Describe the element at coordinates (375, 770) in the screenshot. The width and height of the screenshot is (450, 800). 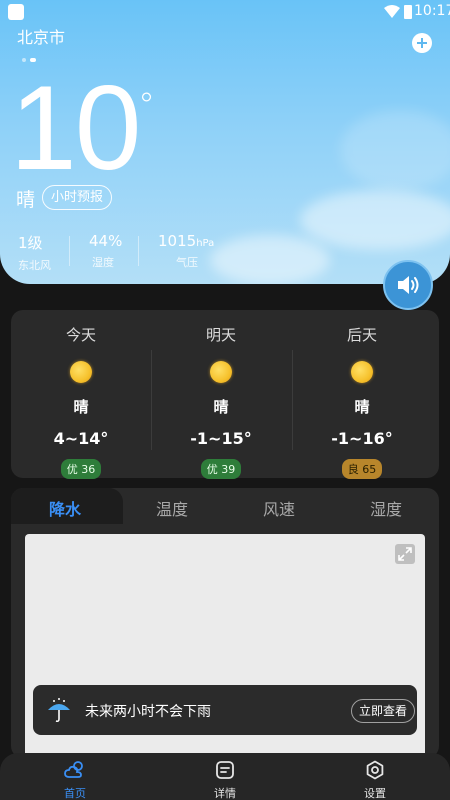
I see `settings-icon` at that location.